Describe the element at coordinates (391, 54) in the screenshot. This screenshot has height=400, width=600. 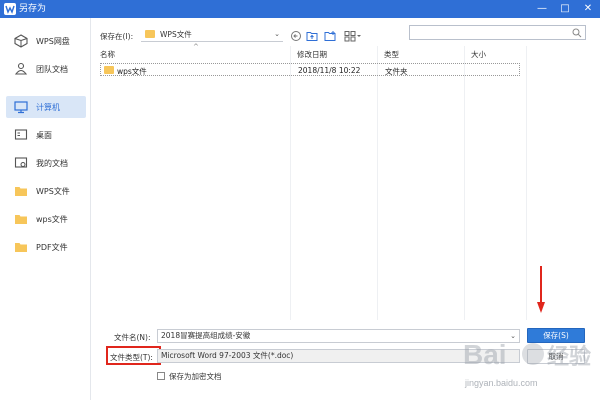
I see `column-header-type: 类型` at that location.